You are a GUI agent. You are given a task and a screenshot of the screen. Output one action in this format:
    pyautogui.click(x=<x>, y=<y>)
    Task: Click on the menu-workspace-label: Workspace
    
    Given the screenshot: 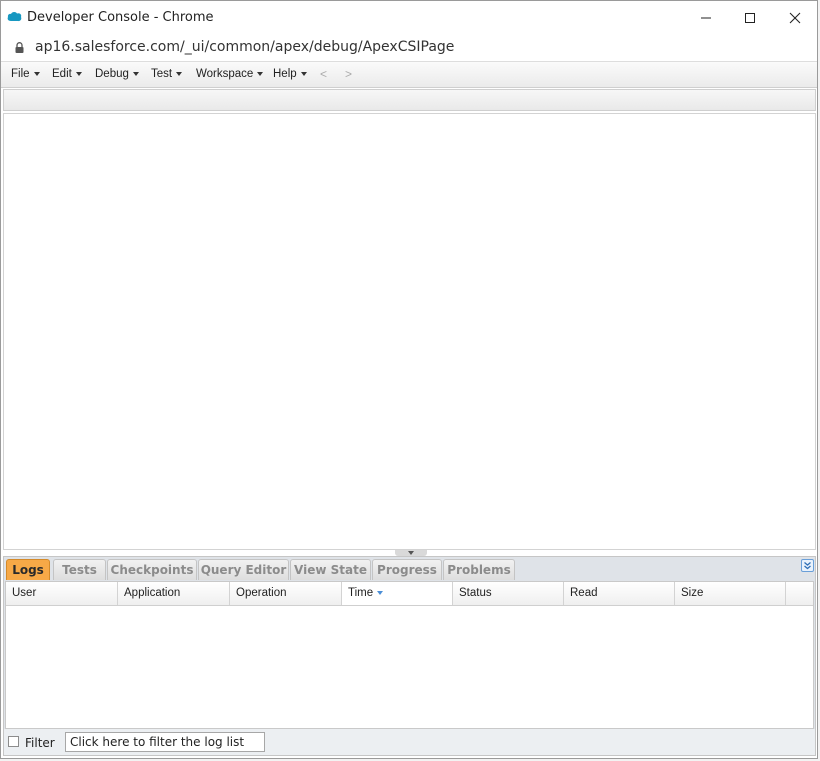 What is the action you would take?
    pyautogui.click(x=225, y=74)
    